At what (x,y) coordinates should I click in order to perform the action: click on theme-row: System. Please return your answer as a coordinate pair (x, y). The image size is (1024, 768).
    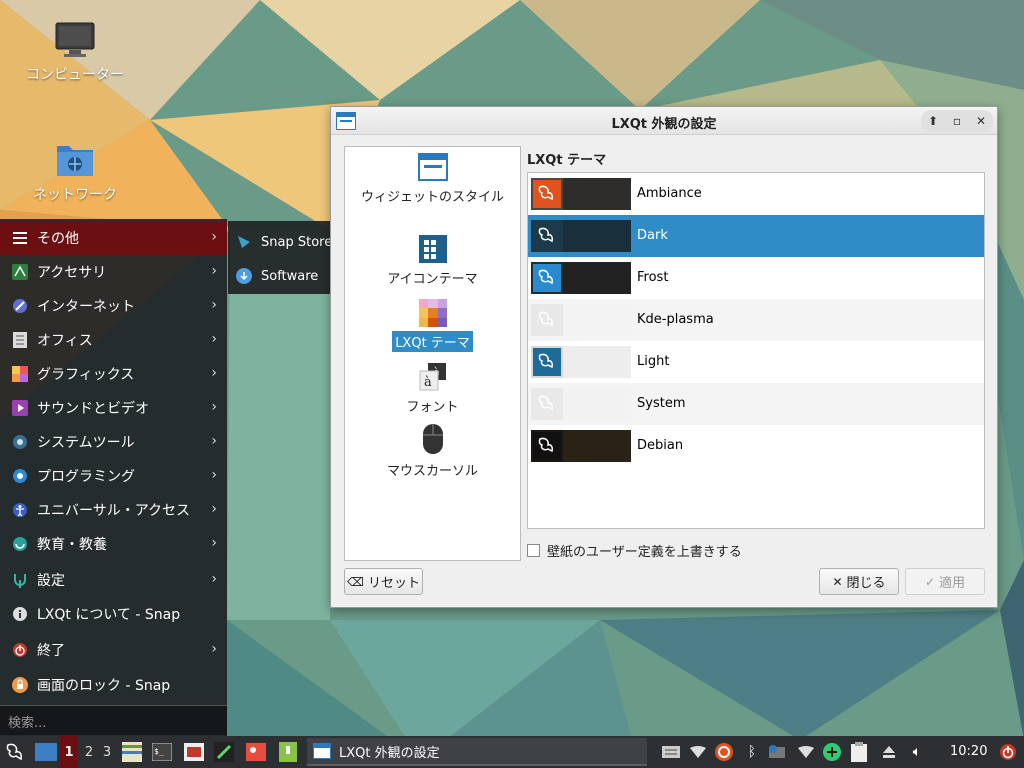
    Looking at the image, I should click on (756, 404).